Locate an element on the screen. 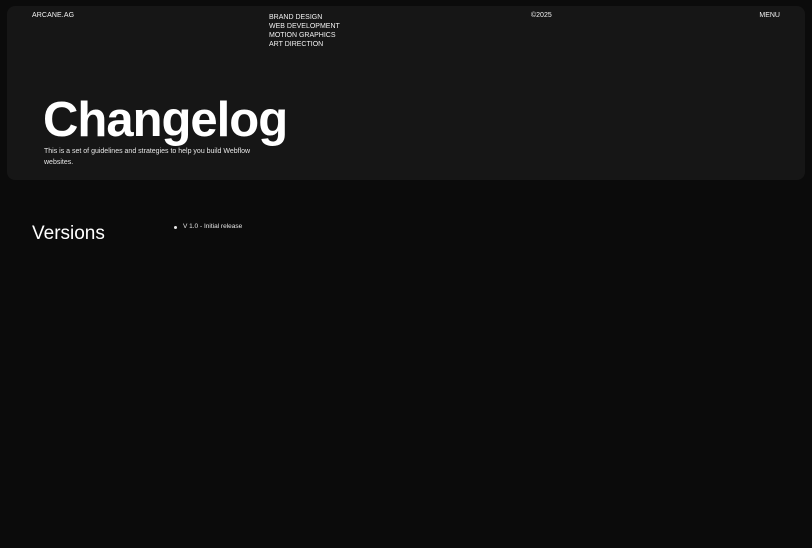  service-item-art-direction: ART DIRECTION is located at coordinates (304, 44).